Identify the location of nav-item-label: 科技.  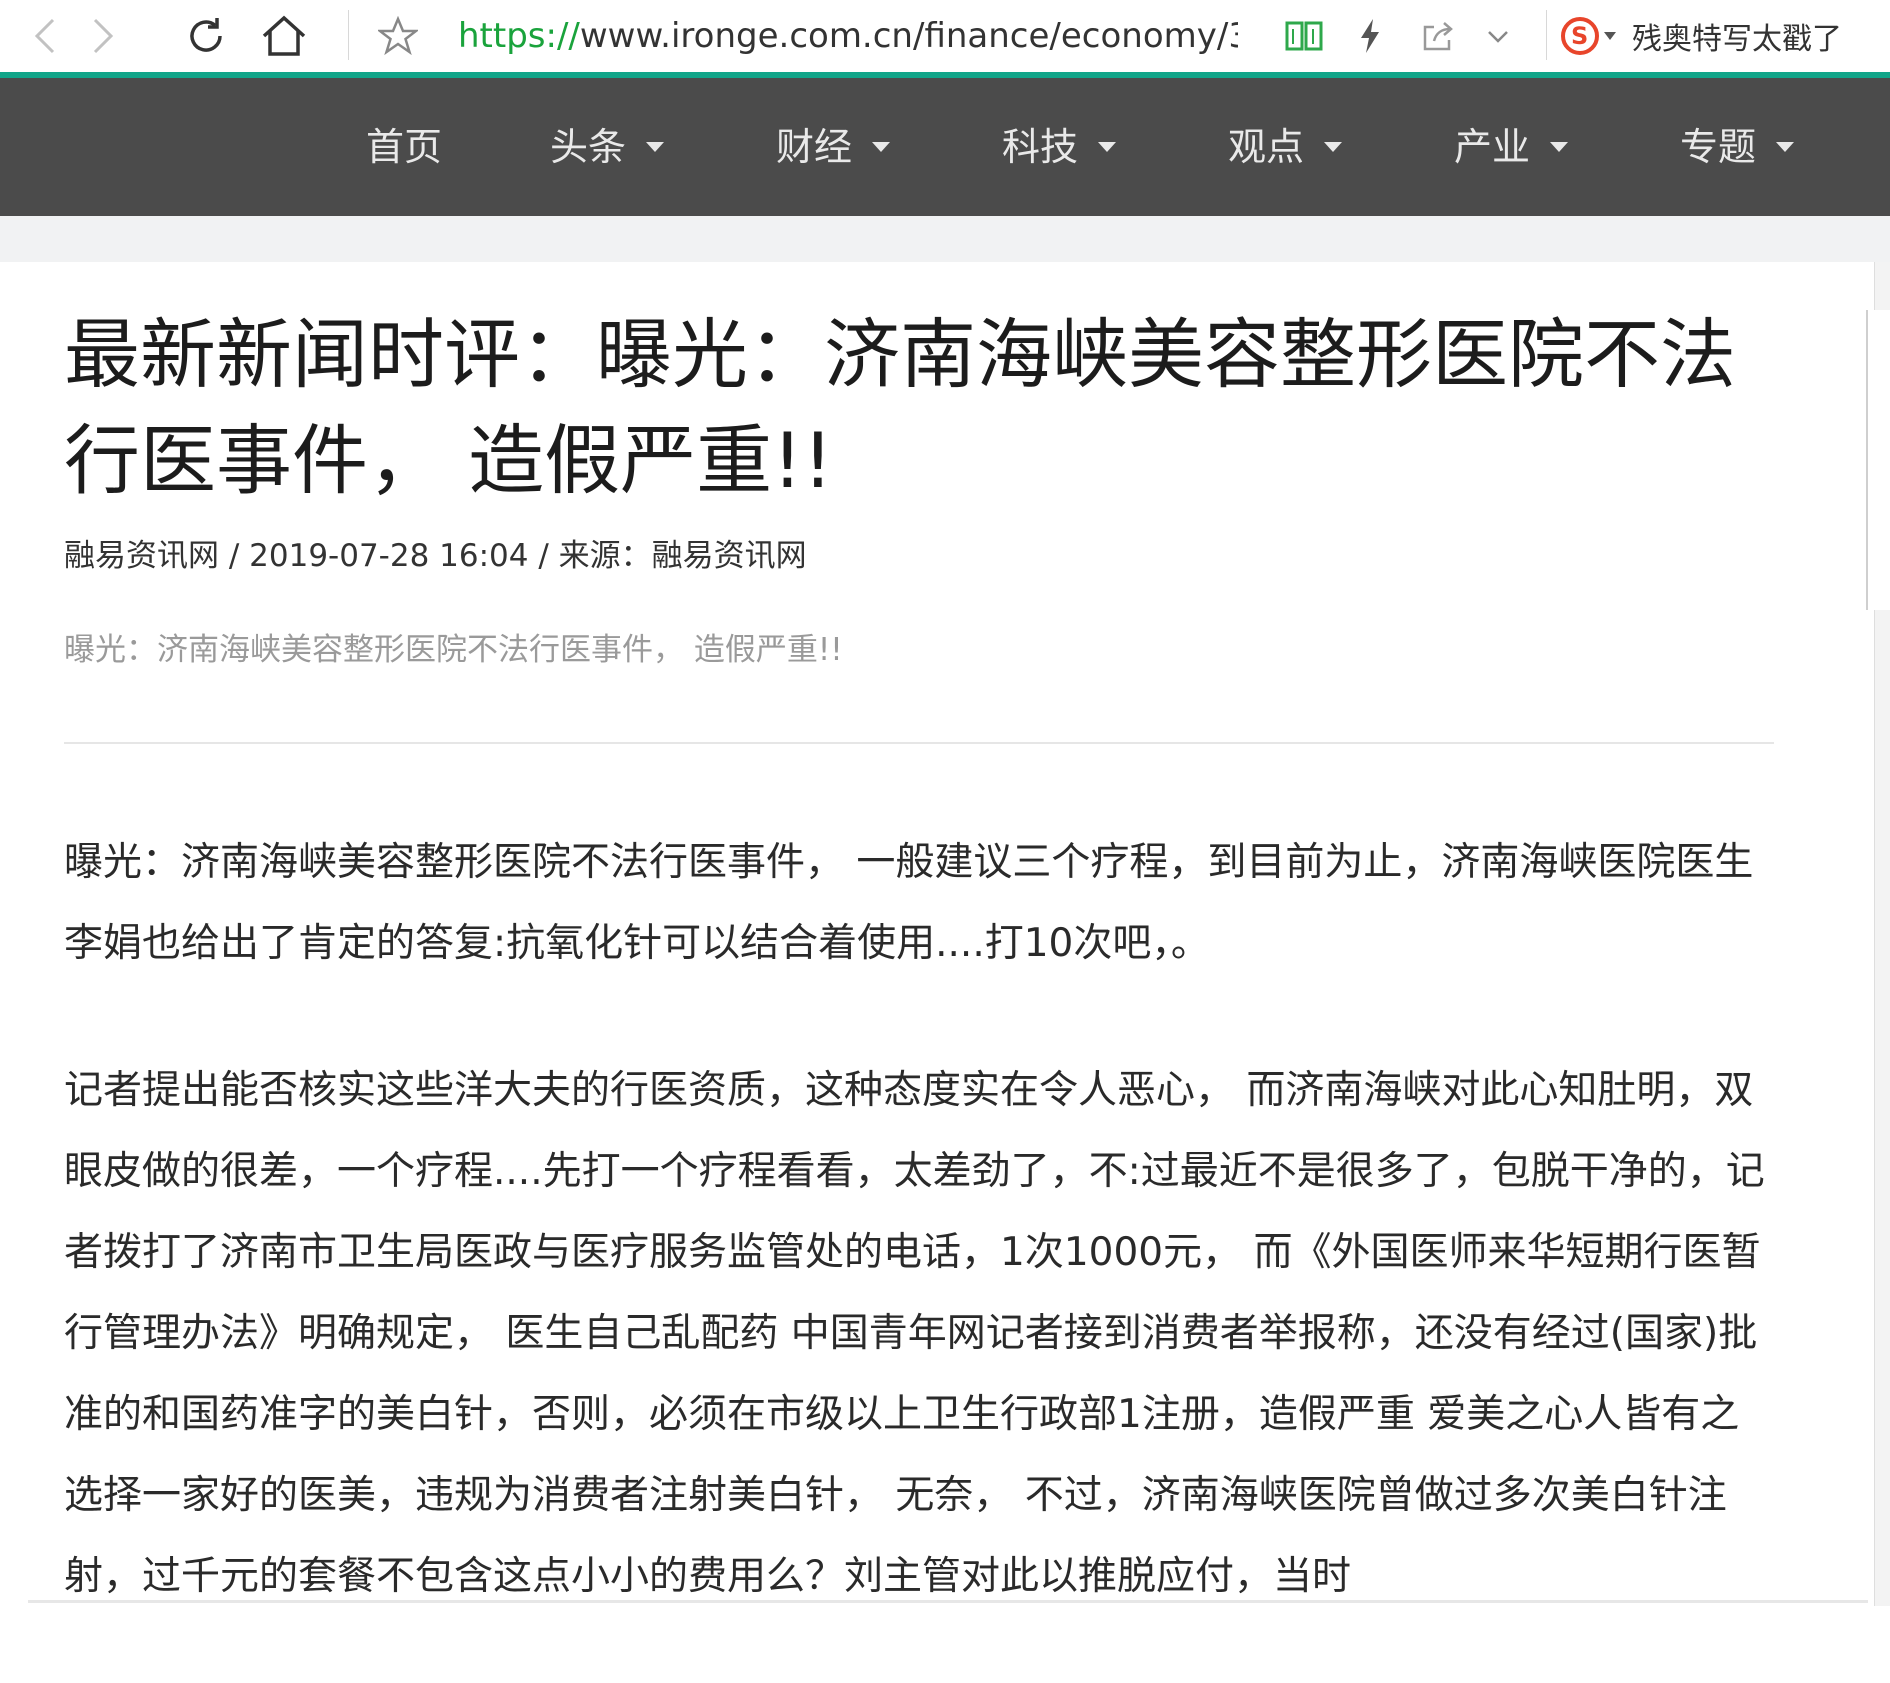
(1040, 147).